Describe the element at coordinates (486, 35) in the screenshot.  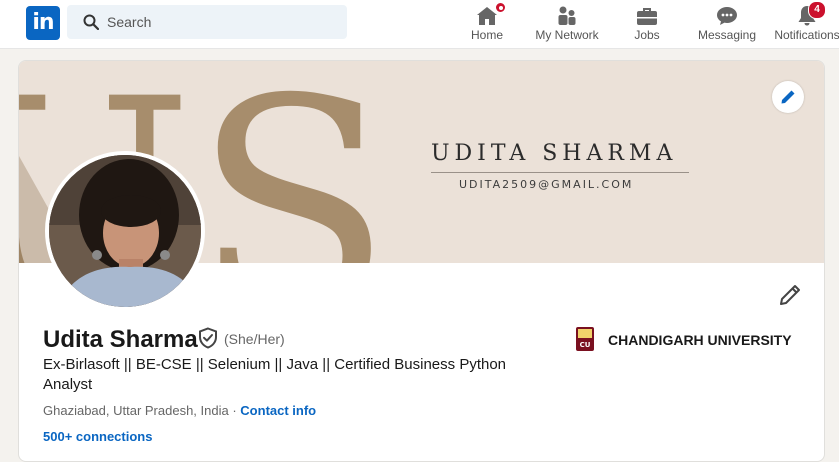
I see `nav-label-home: Home` at that location.